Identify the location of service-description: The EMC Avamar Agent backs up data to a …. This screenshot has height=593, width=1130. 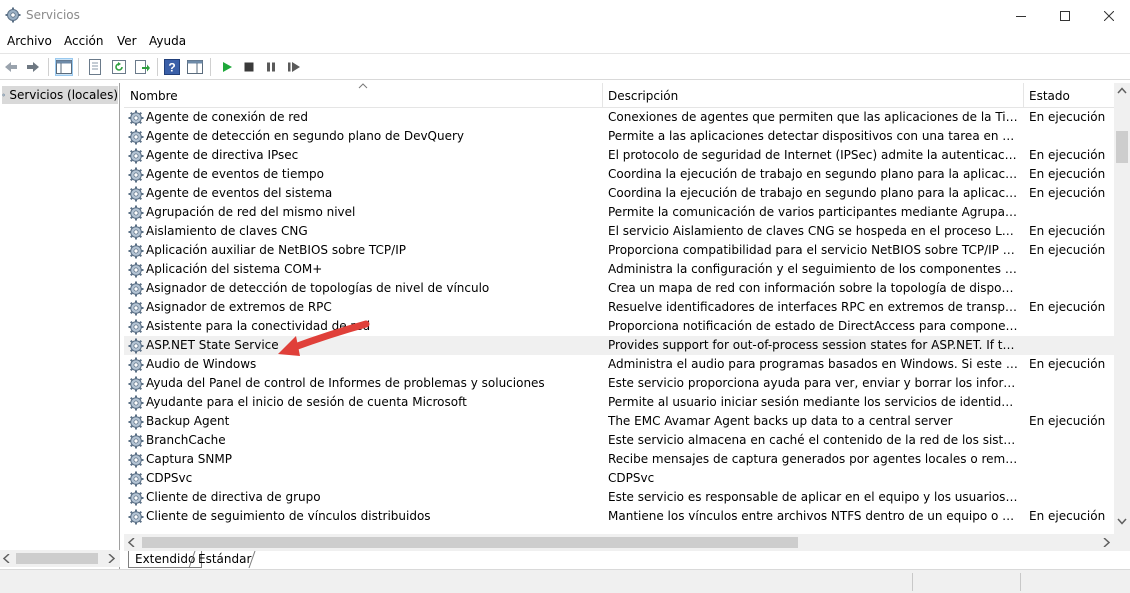
(780, 421).